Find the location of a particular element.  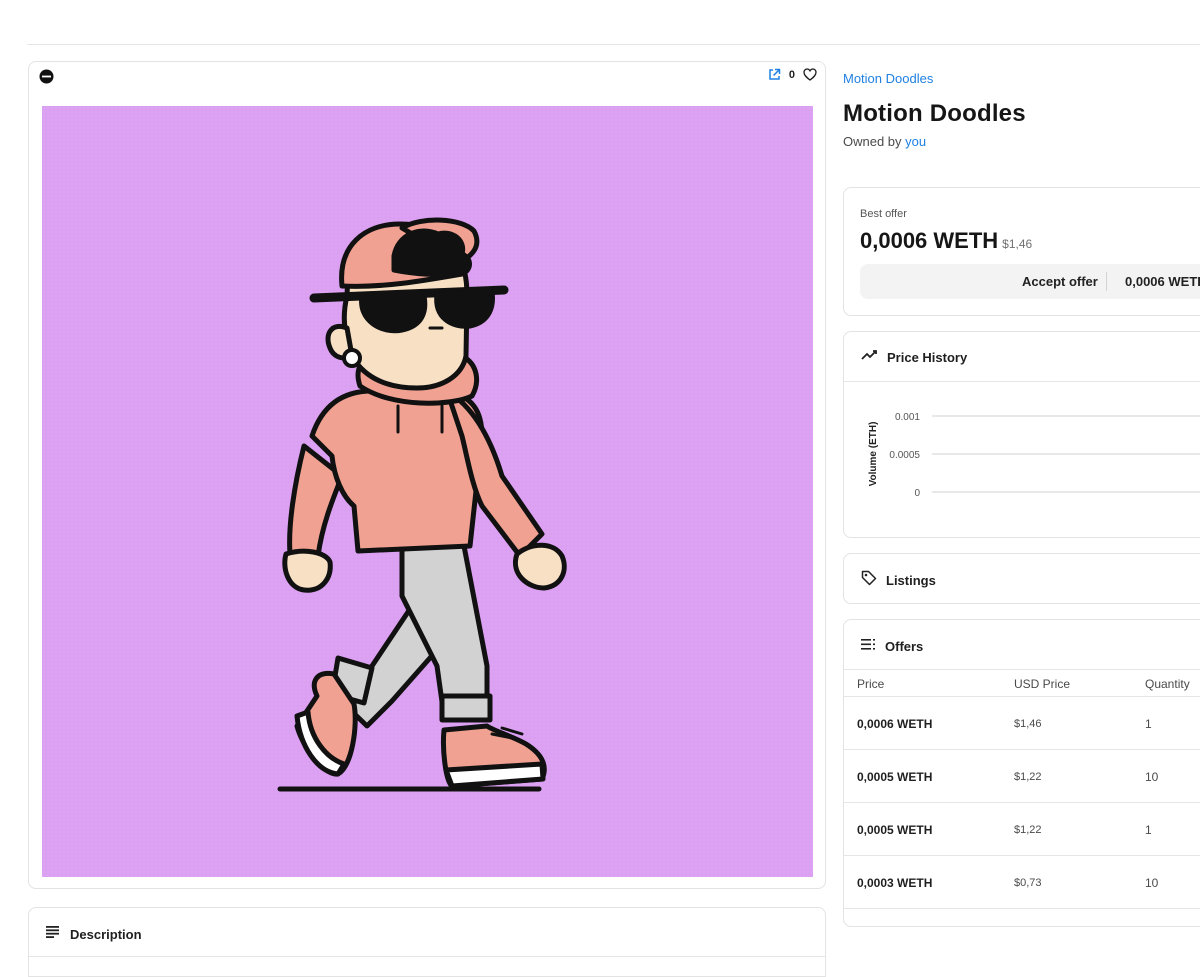

table-row: 0,0006 WETH $1,46 1 is located at coordinates (1022, 723).